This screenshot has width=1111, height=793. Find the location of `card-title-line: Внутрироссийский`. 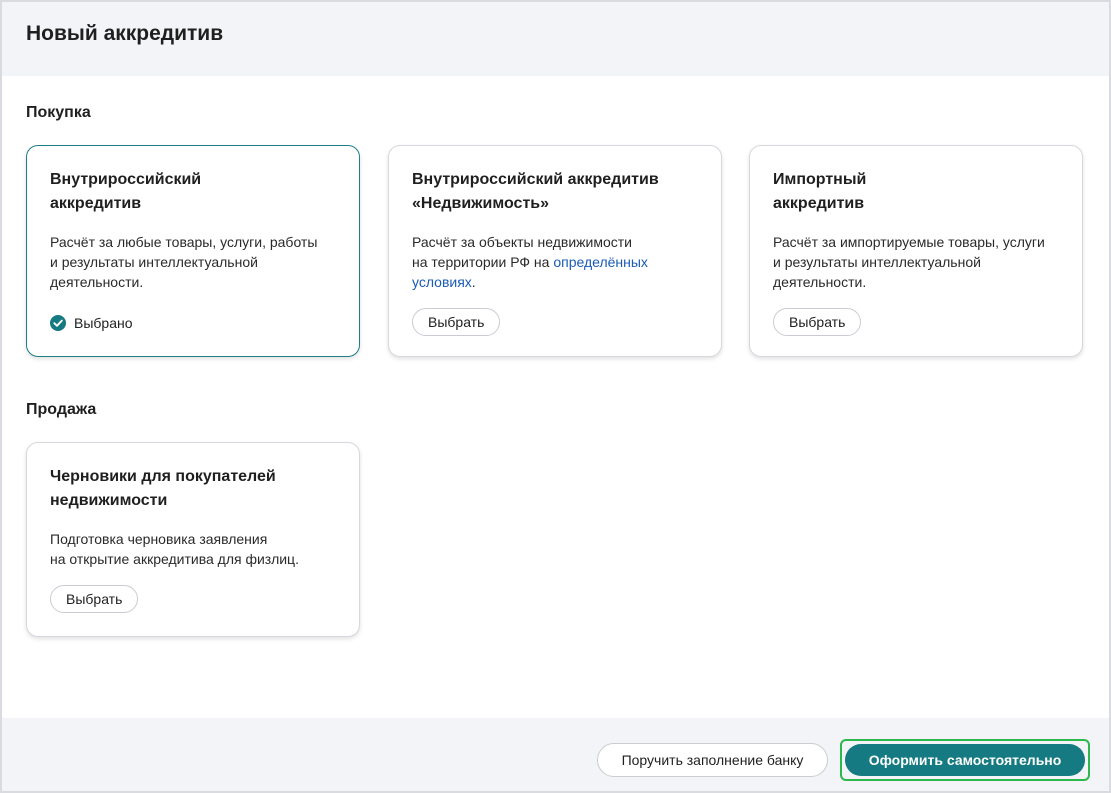

card-title-line: Внутрироссийский is located at coordinates (126, 179).